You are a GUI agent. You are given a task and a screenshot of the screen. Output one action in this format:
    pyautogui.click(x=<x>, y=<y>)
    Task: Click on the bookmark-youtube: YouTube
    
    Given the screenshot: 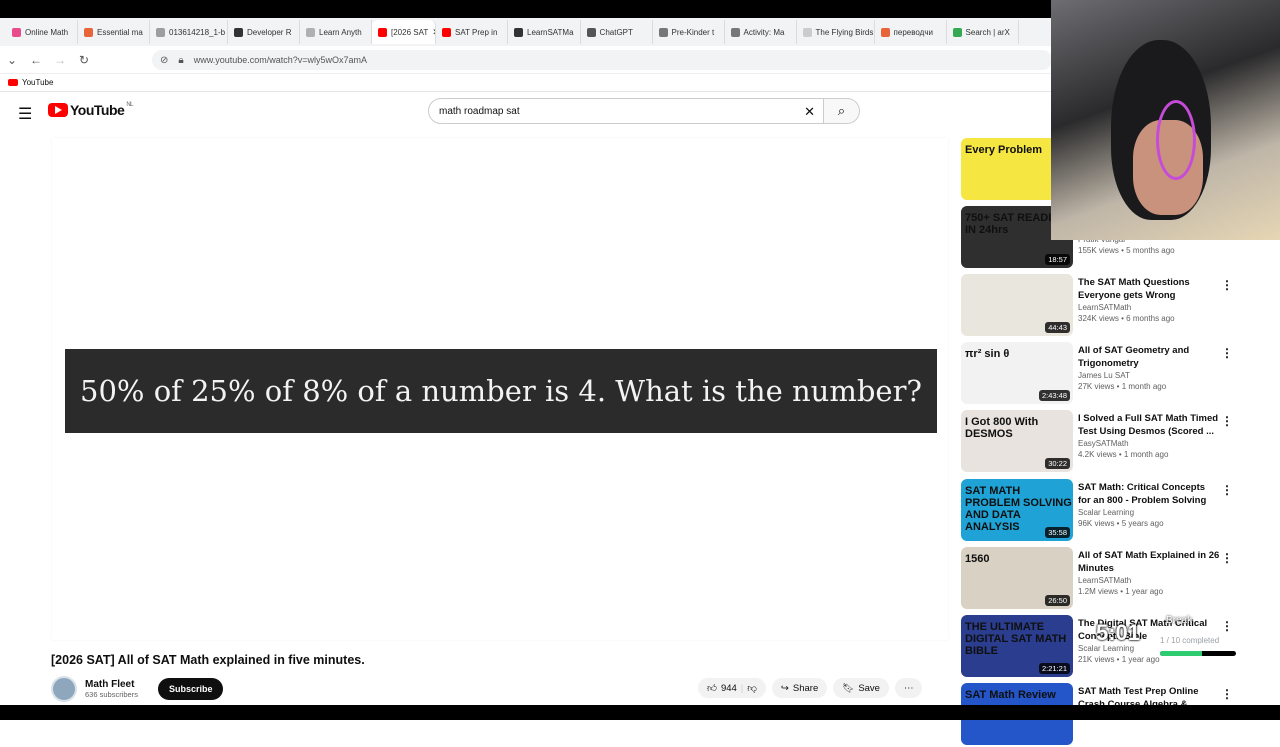 What is the action you would take?
    pyautogui.click(x=37, y=82)
    